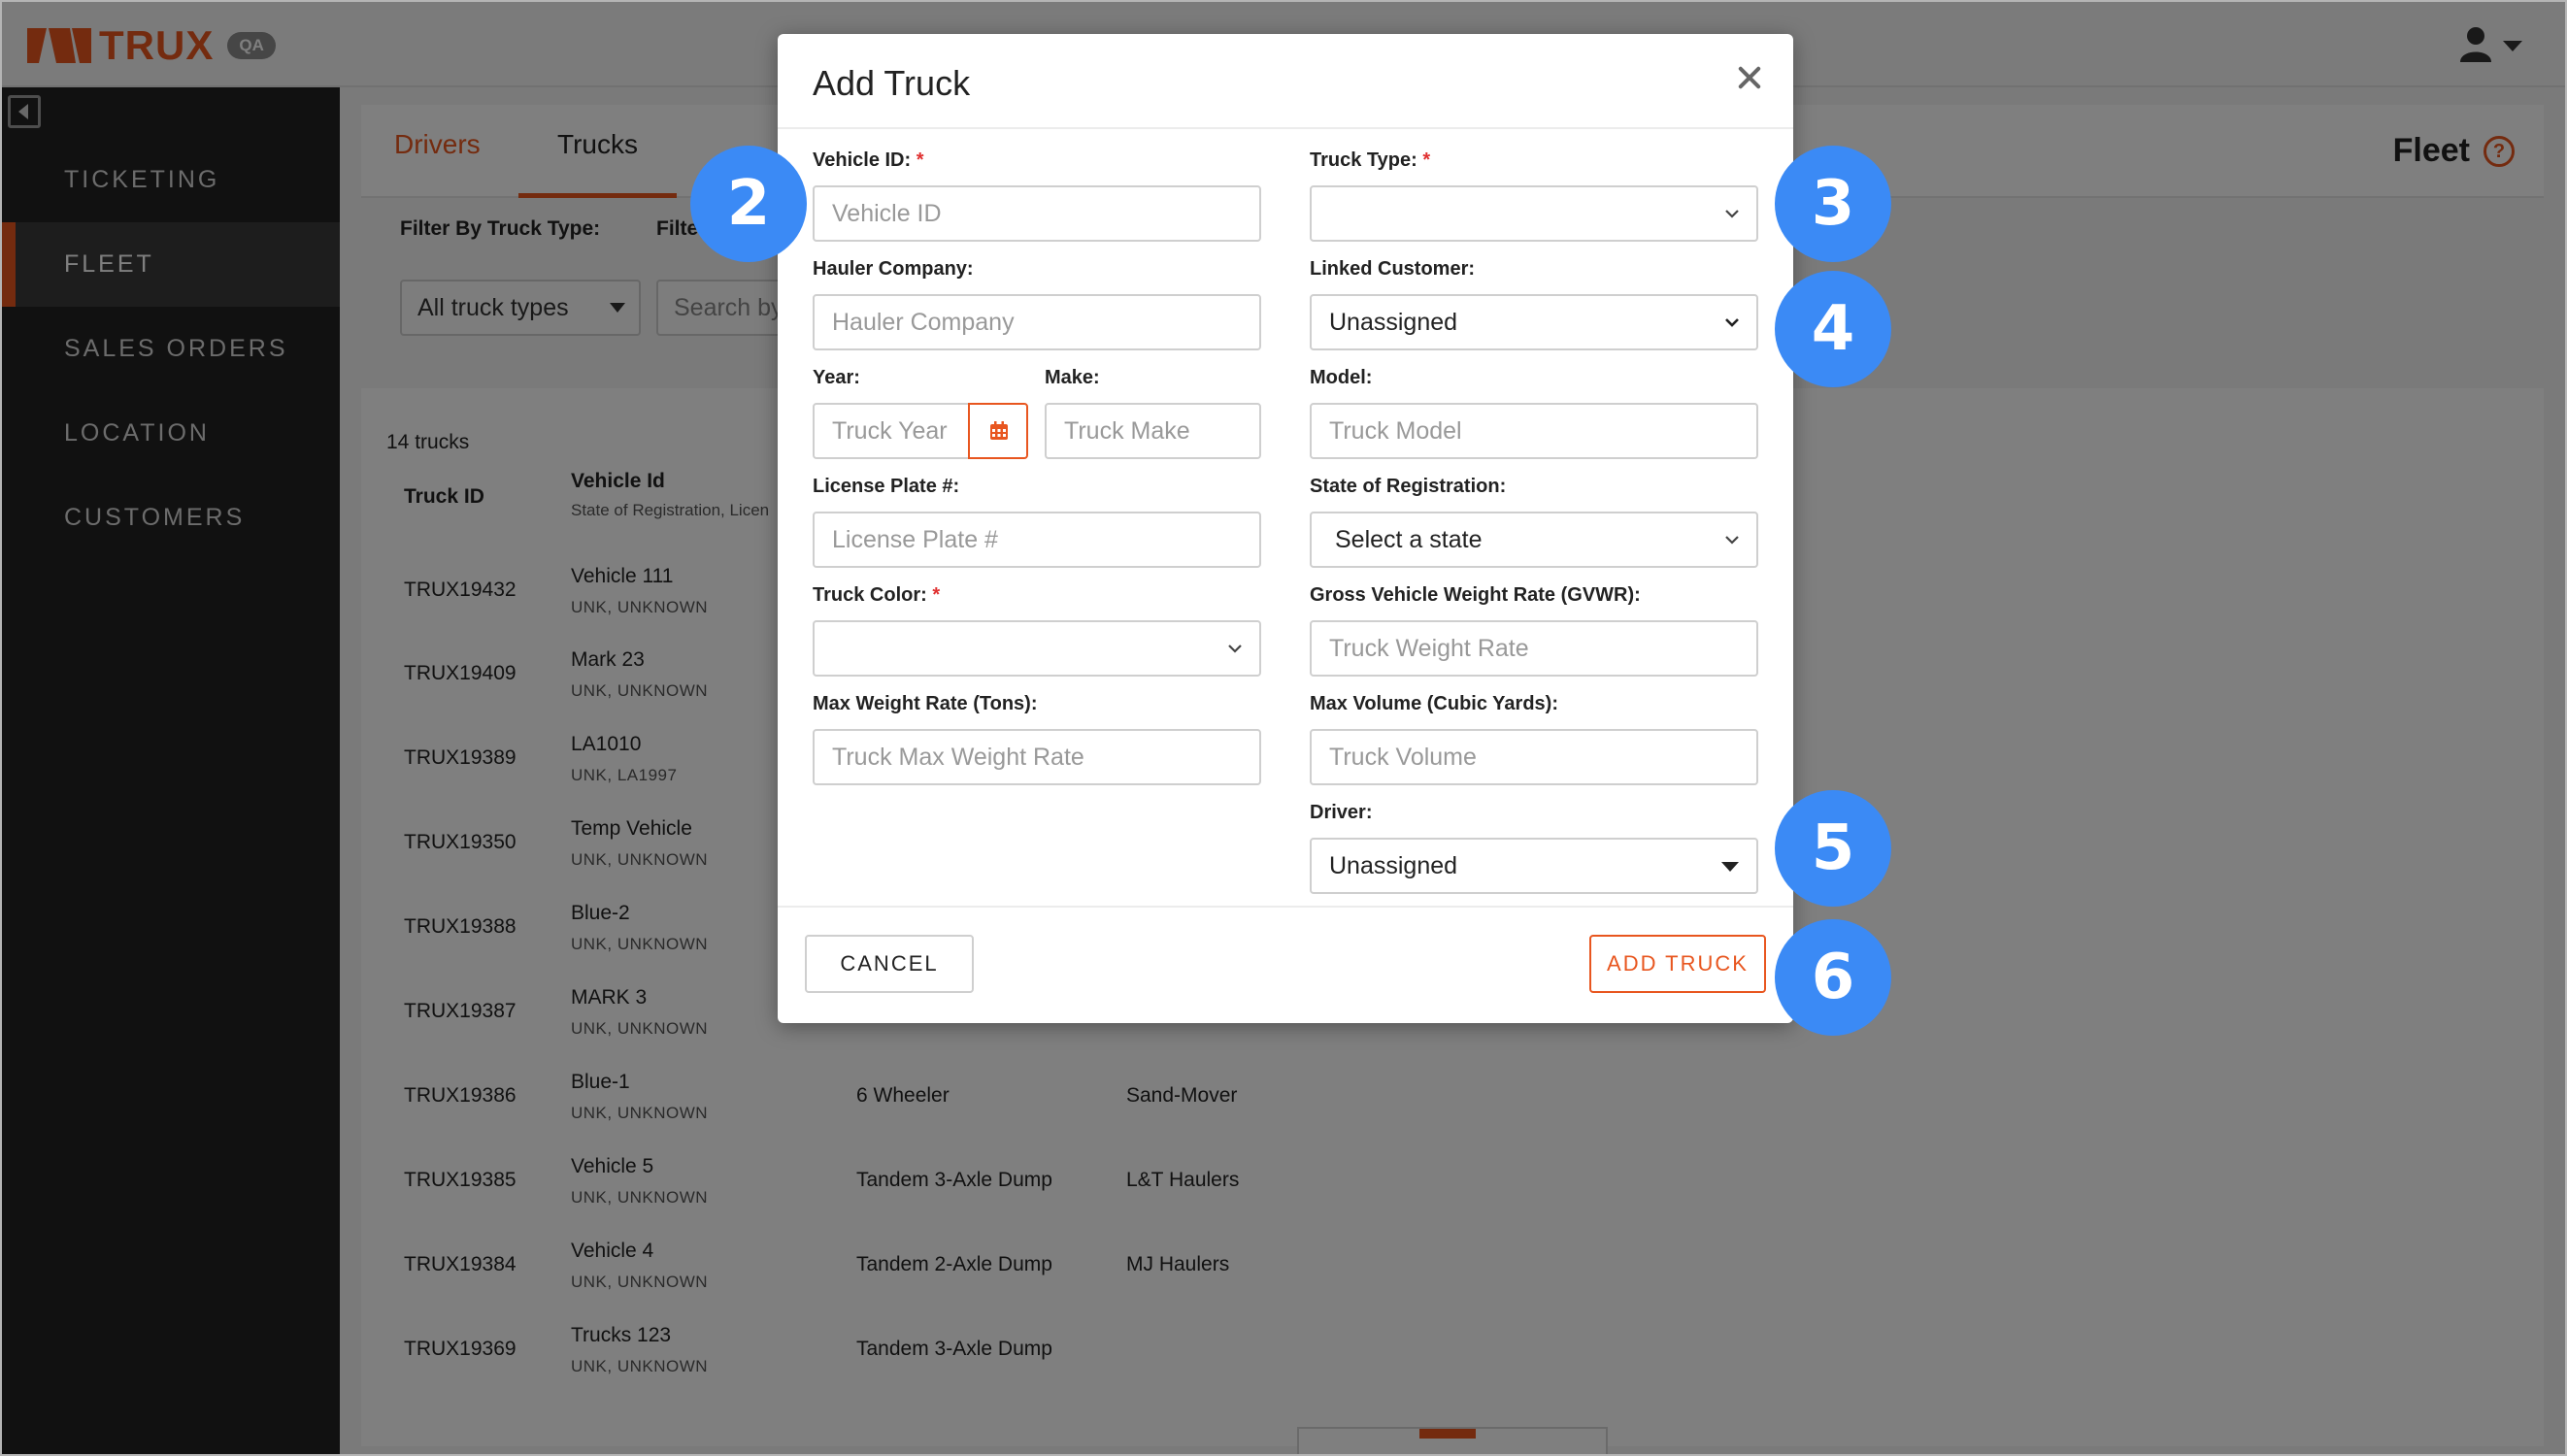  I want to click on truck-color-label: Truck Color: *, so click(876, 595).